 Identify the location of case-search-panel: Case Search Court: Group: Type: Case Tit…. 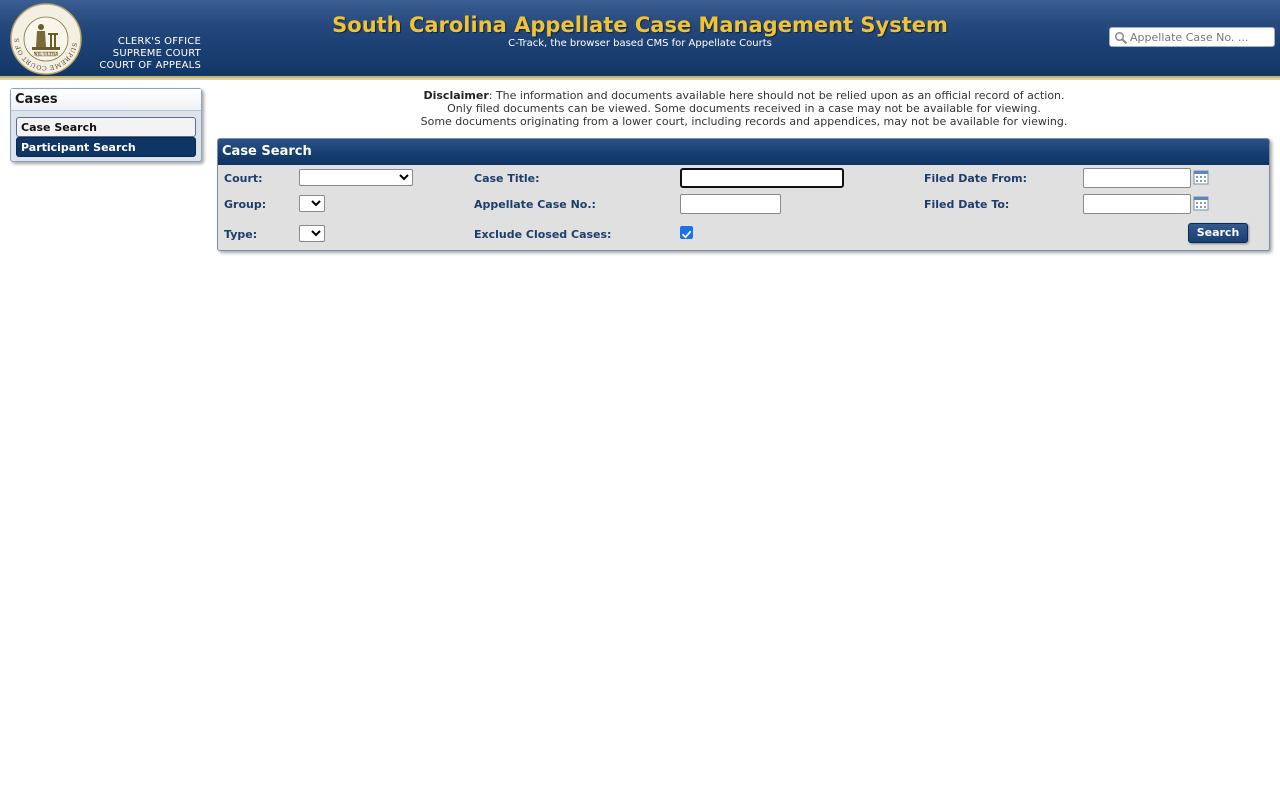
(743, 194).